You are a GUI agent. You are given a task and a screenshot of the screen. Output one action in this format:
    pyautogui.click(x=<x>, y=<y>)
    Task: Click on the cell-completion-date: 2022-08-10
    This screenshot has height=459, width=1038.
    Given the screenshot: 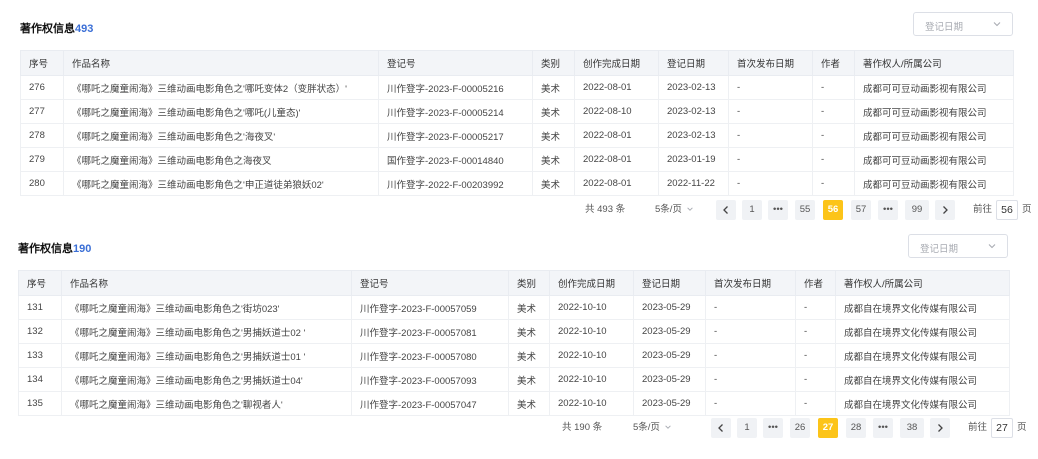 What is the action you would take?
    pyautogui.click(x=616, y=111)
    